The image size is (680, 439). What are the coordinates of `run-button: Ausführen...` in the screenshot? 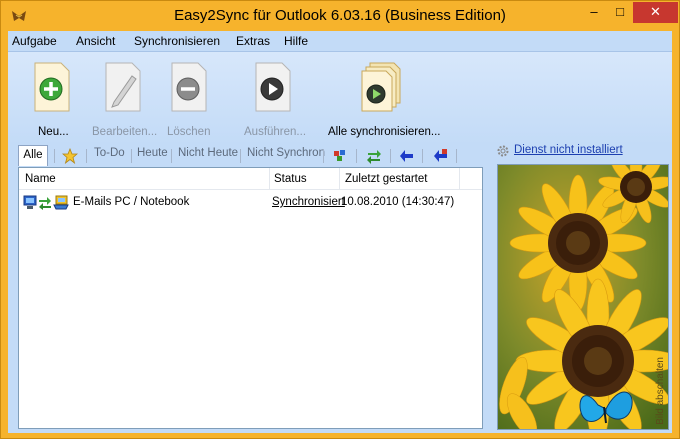 It's located at (274, 101).